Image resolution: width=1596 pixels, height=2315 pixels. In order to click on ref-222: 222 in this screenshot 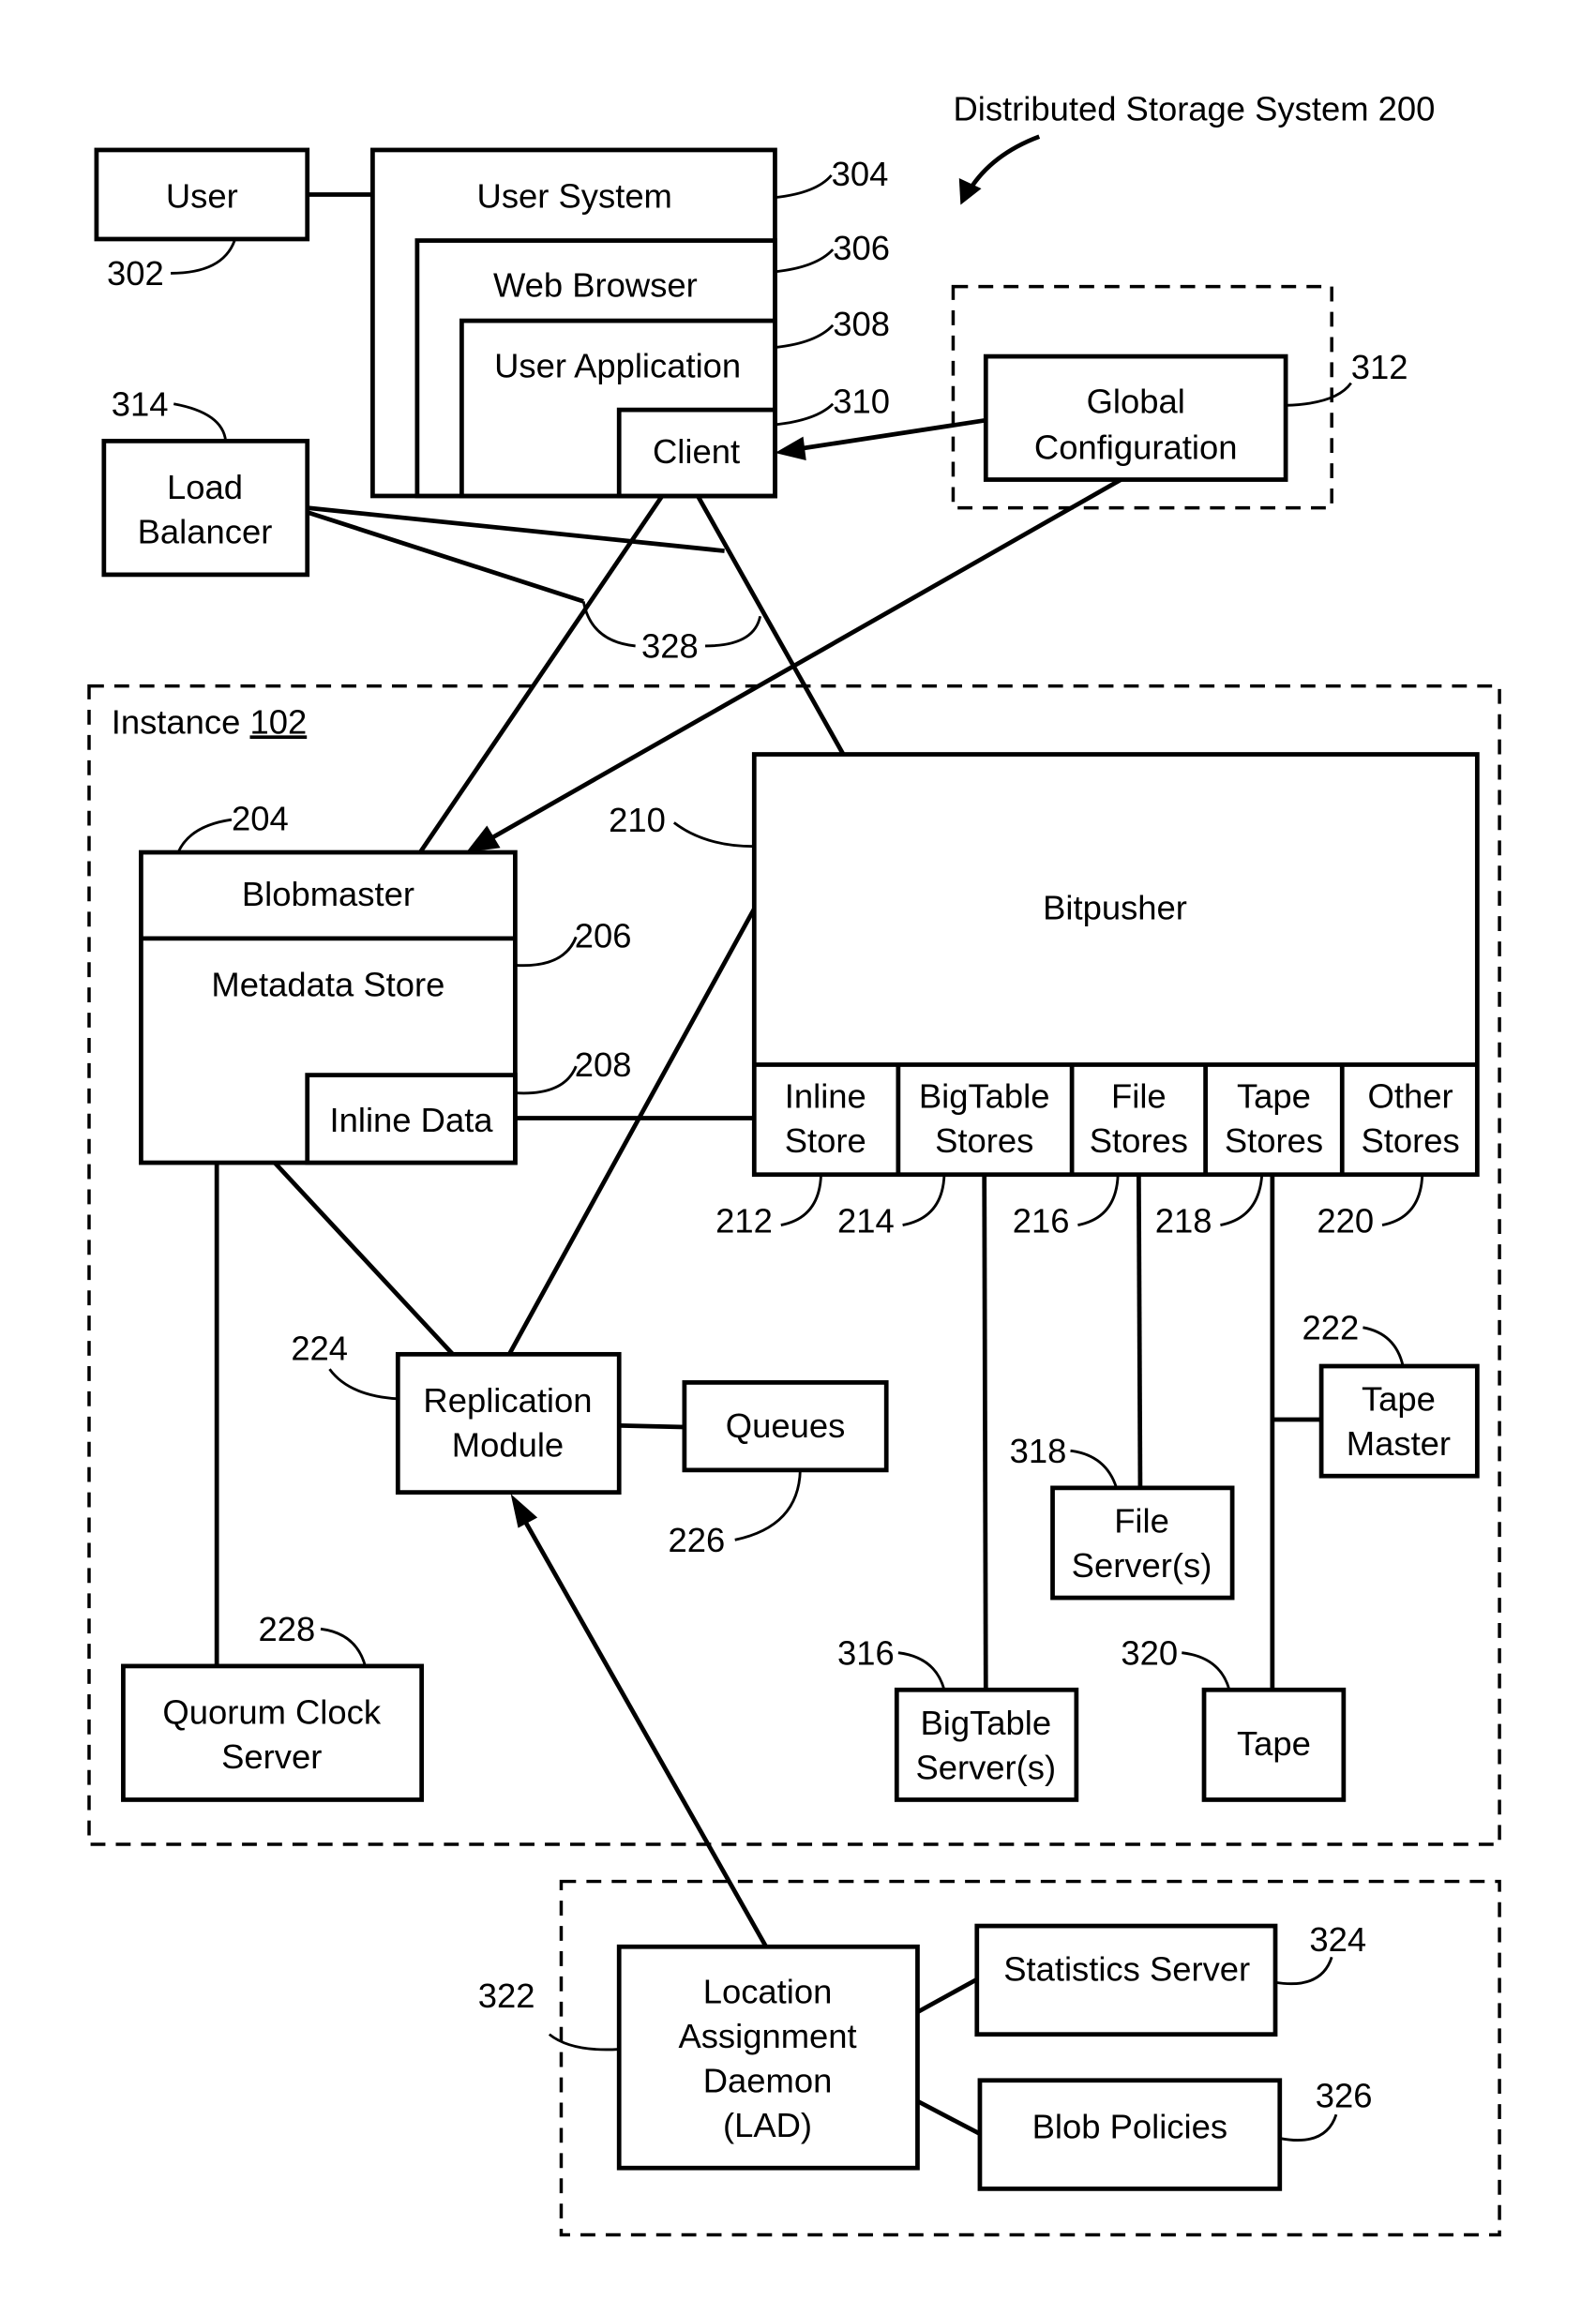, I will do `click(1331, 1327)`.